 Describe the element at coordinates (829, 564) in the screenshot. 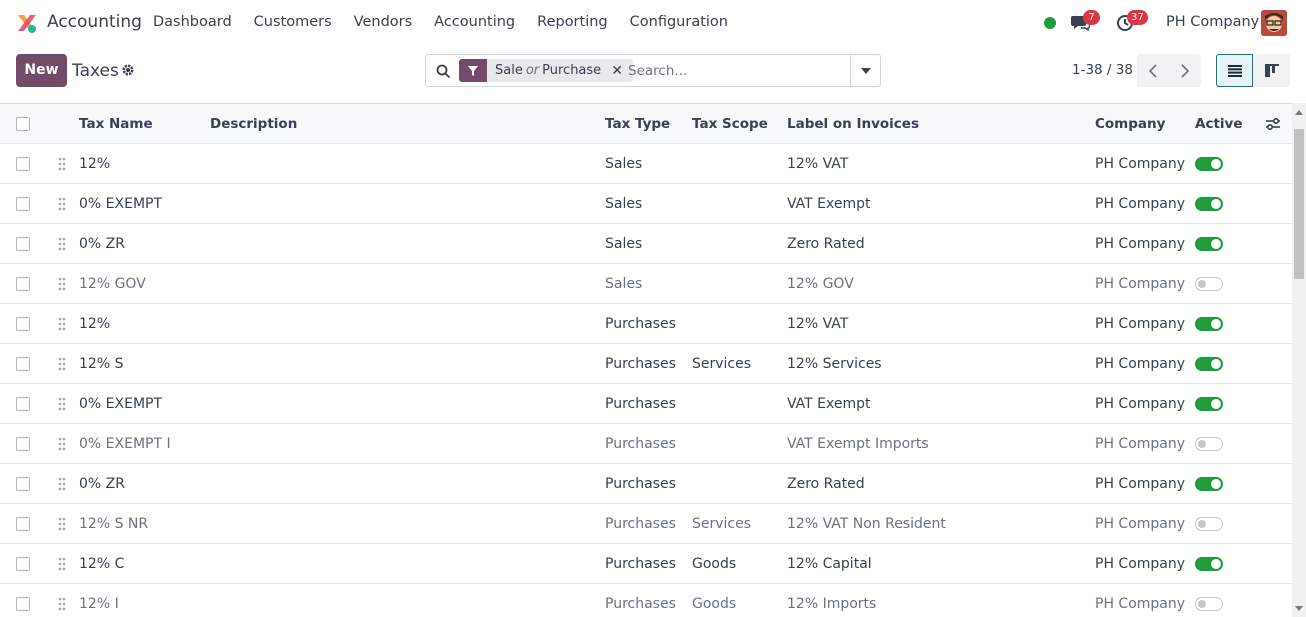

I see `label-on-invoices-cell: 12% Capital` at that location.